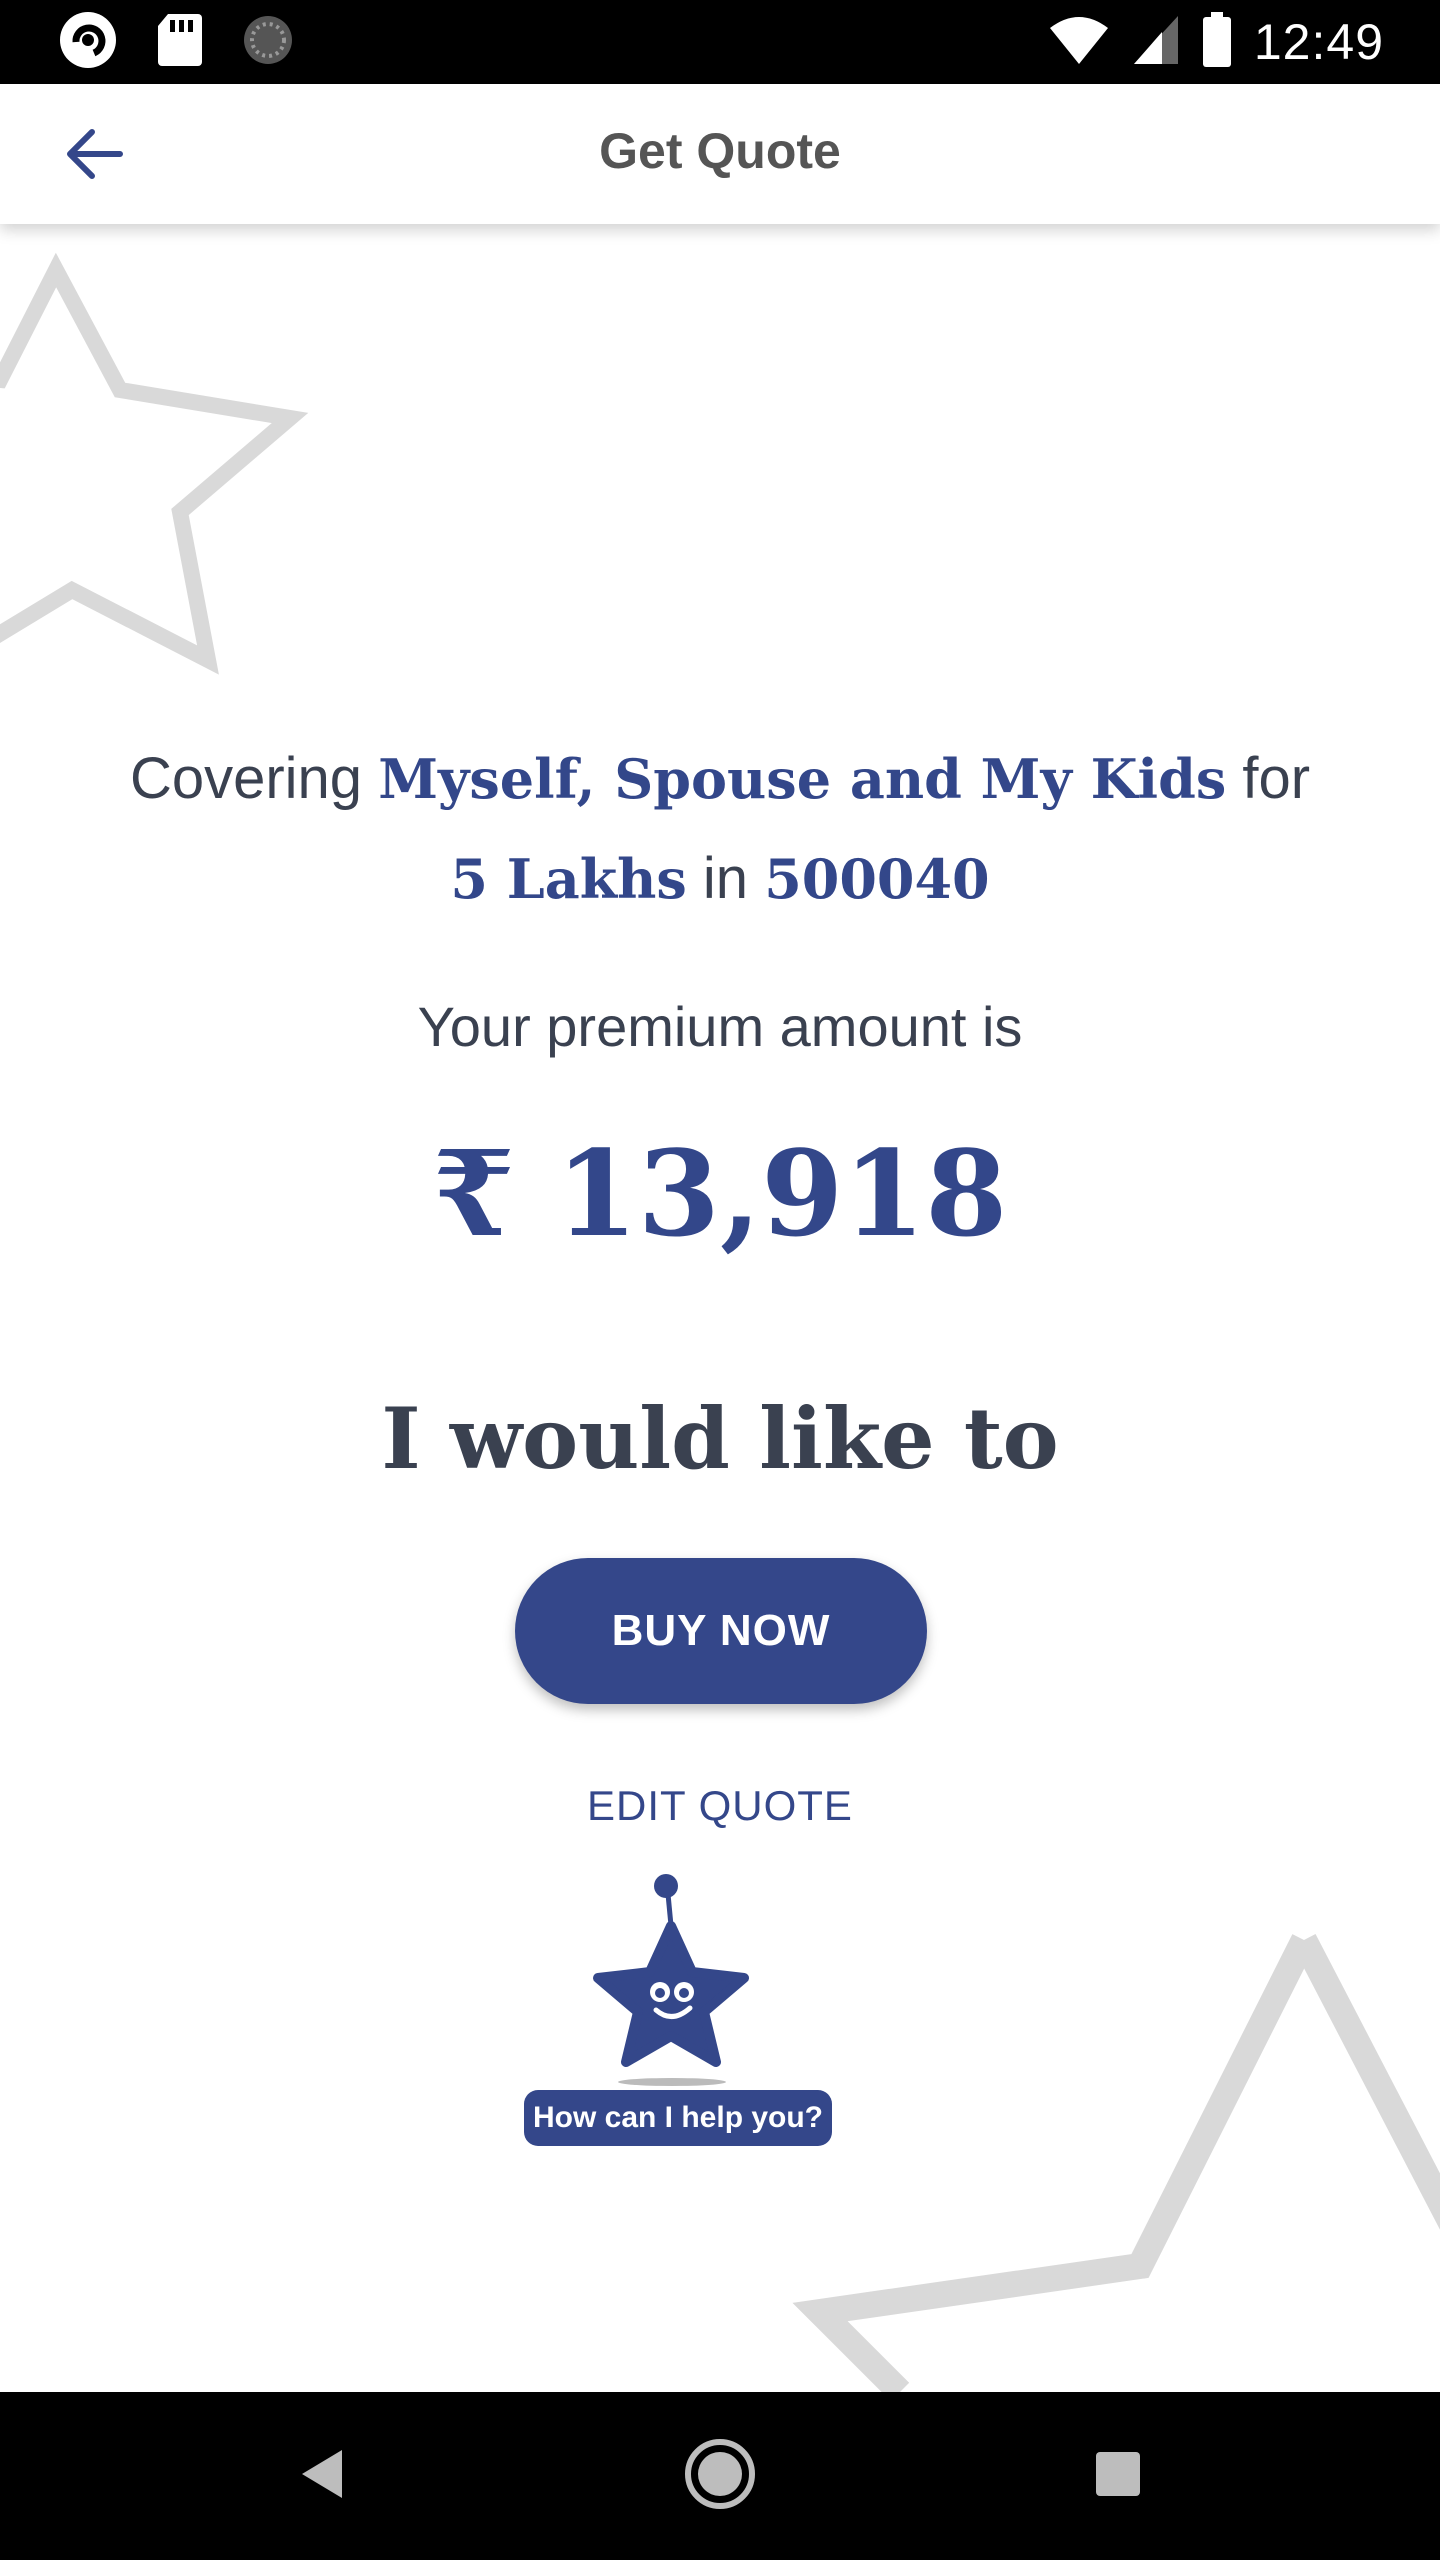 The height and width of the screenshot is (2560, 1440). I want to click on nav-recents-button, so click(1118, 2476).